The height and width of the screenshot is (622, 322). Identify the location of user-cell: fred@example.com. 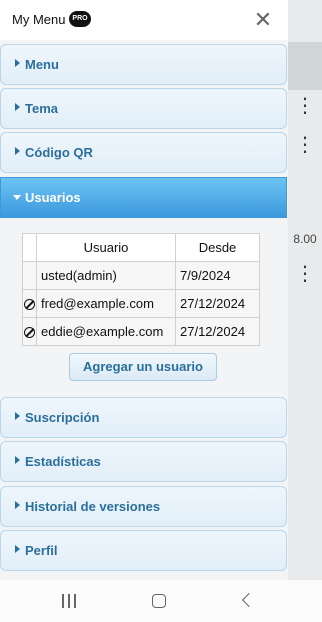
(106, 303).